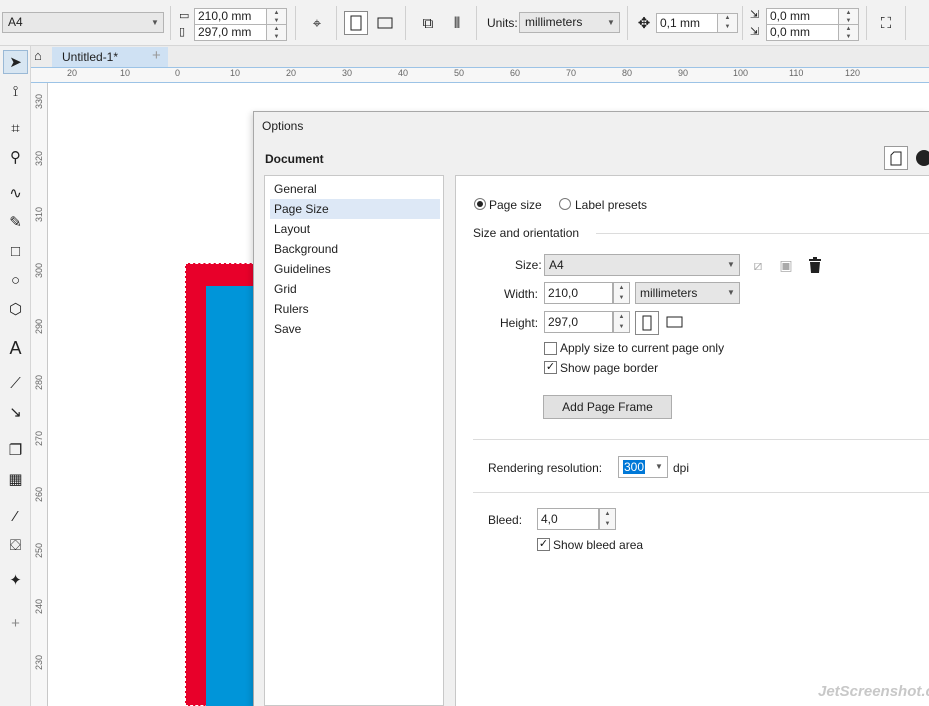 Image resolution: width=929 pixels, height=706 pixels. What do you see at coordinates (428, 23) in the screenshot?
I see `page-layout-icon: ⧉` at bounding box center [428, 23].